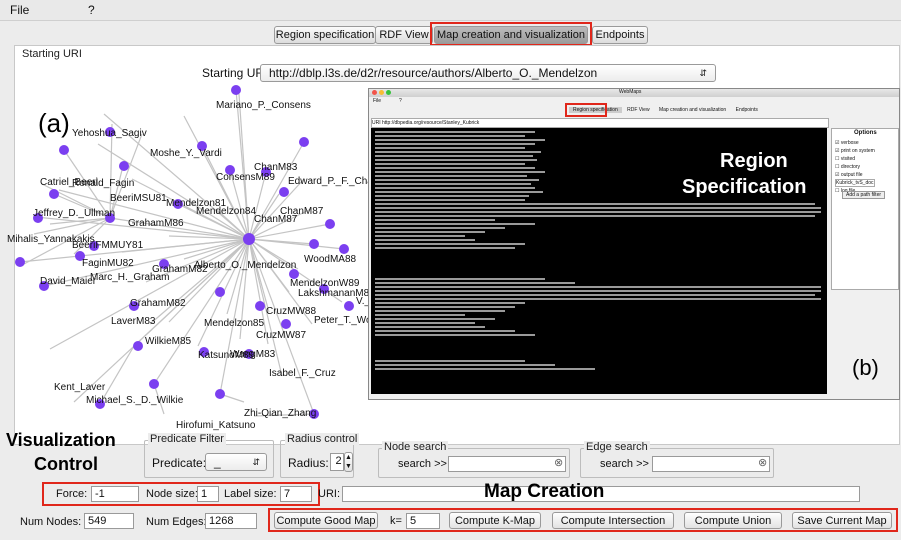  I want to click on graph-node-label: ConsensM89, so click(245, 177).